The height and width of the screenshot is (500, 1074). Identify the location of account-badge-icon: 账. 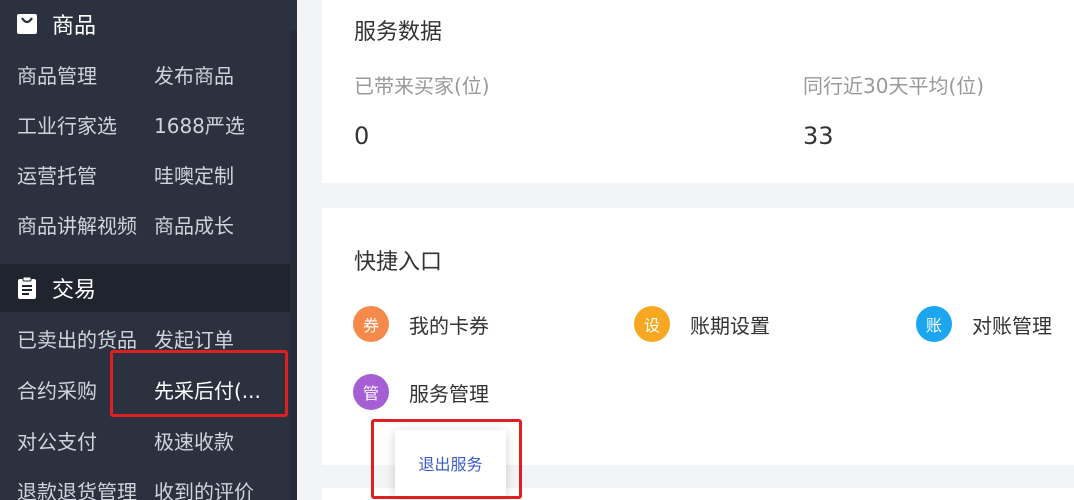
(934, 324).